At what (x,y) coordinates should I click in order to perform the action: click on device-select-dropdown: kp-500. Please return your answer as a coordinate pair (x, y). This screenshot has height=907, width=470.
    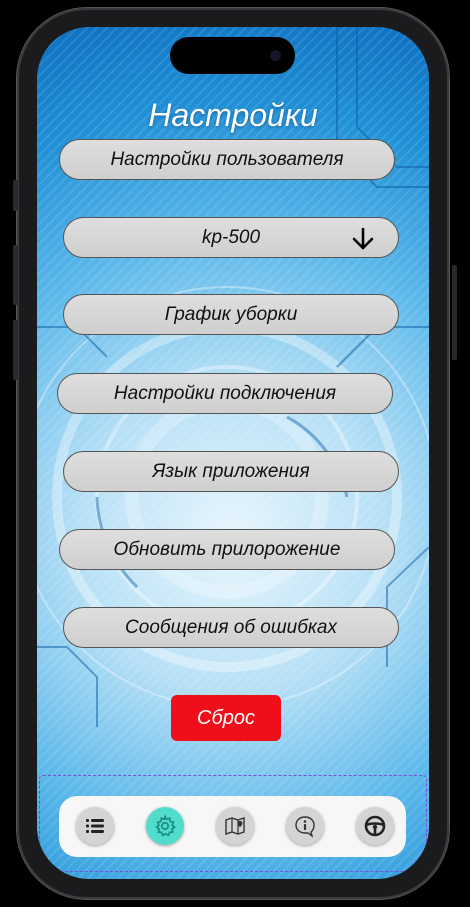
    Looking at the image, I should click on (231, 237).